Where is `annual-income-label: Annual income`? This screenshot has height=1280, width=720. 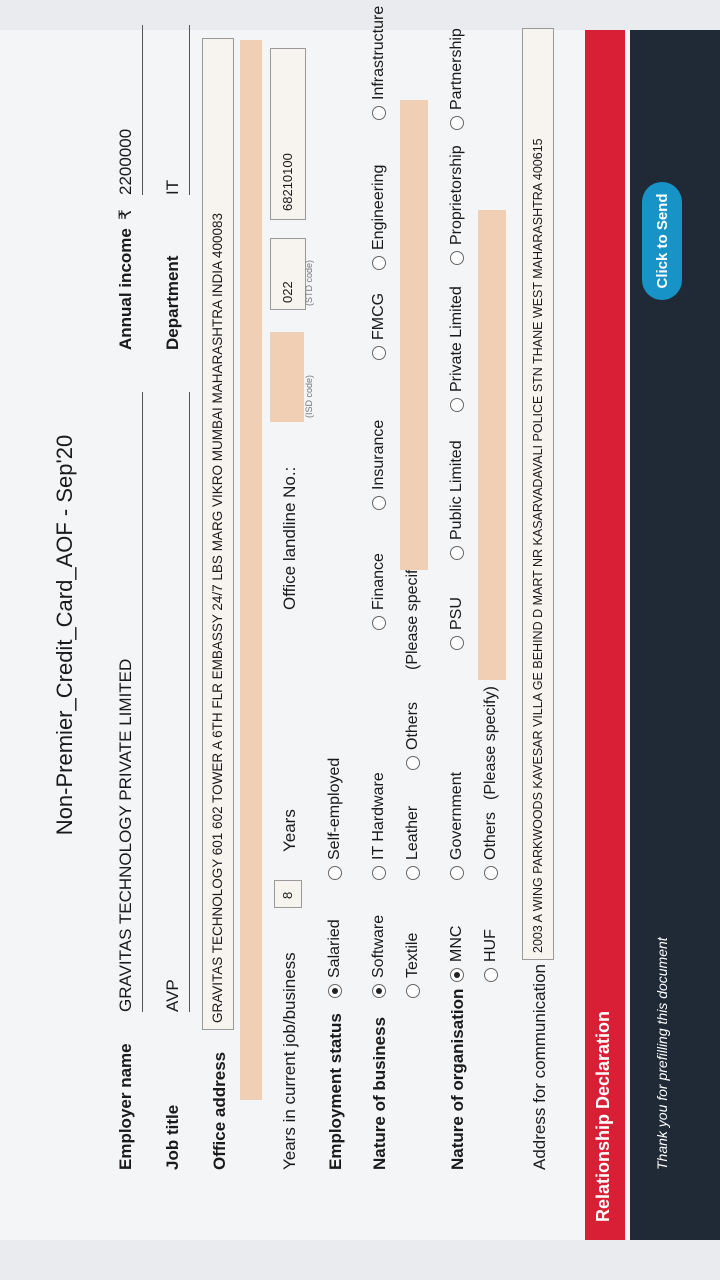 annual-income-label: Annual income is located at coordinates (125, 289).